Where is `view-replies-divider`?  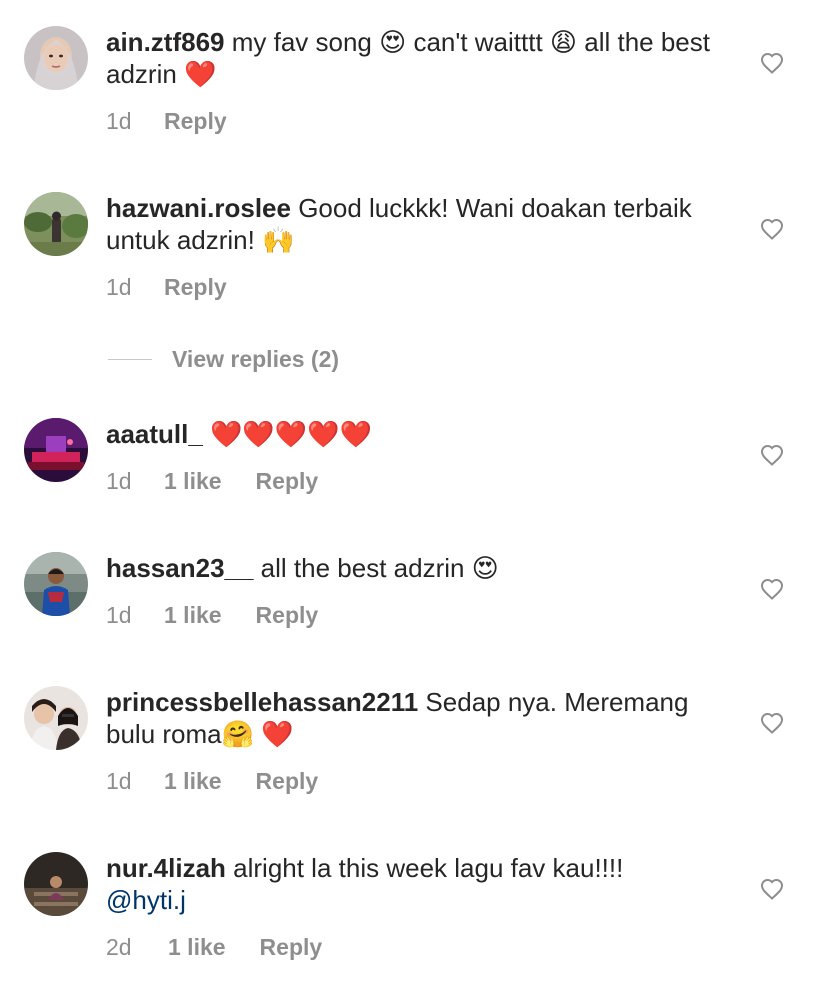 view-replies-divider is located at coordinates (130, 359).